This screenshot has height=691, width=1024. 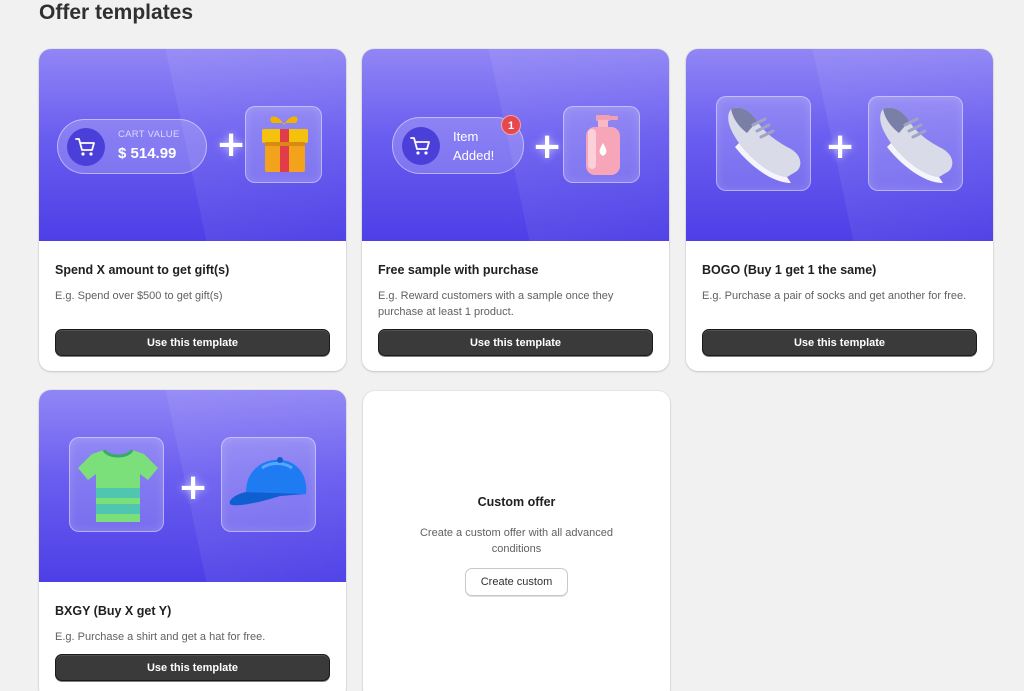 What do you see at coordinates (458, 270) in the screenshot?
I see `template-title: Free sample with purchase` at bounding box center [458, 270].